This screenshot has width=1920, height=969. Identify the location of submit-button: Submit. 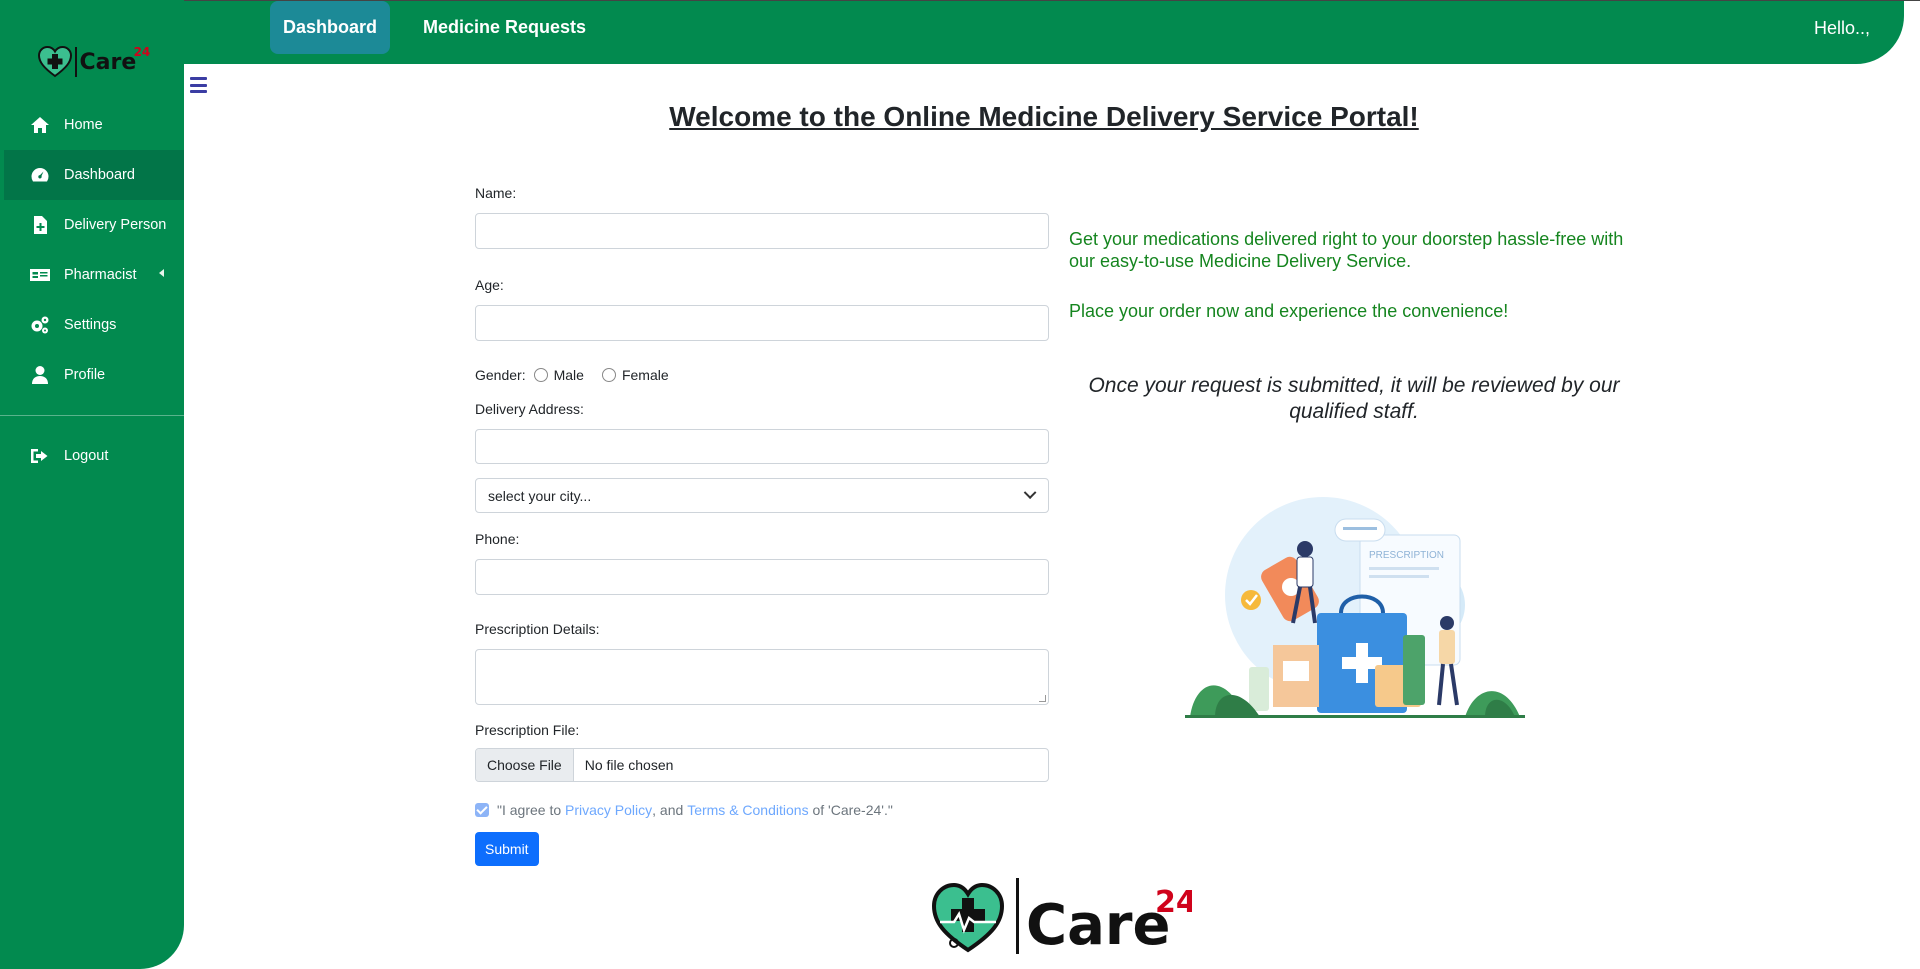
(507, 849).